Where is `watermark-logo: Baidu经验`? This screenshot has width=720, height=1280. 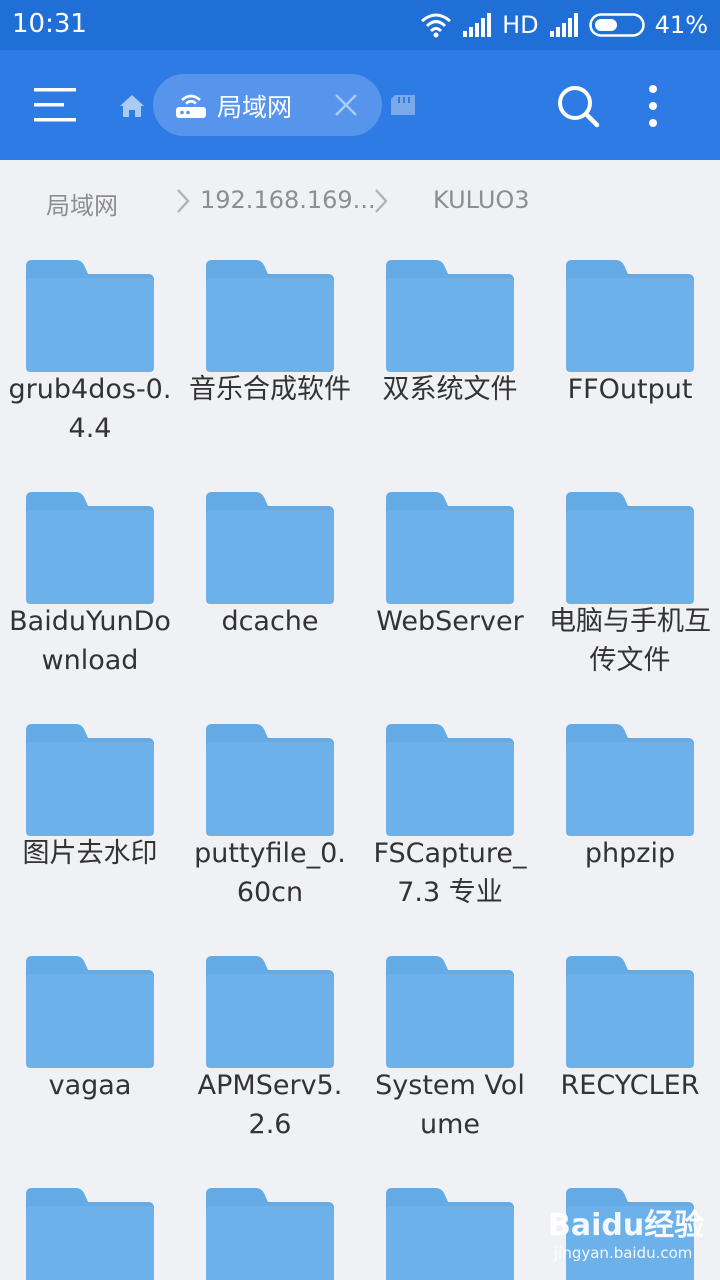
watermark-logo: Baidu经验 is located at coordinates (626, 1225).